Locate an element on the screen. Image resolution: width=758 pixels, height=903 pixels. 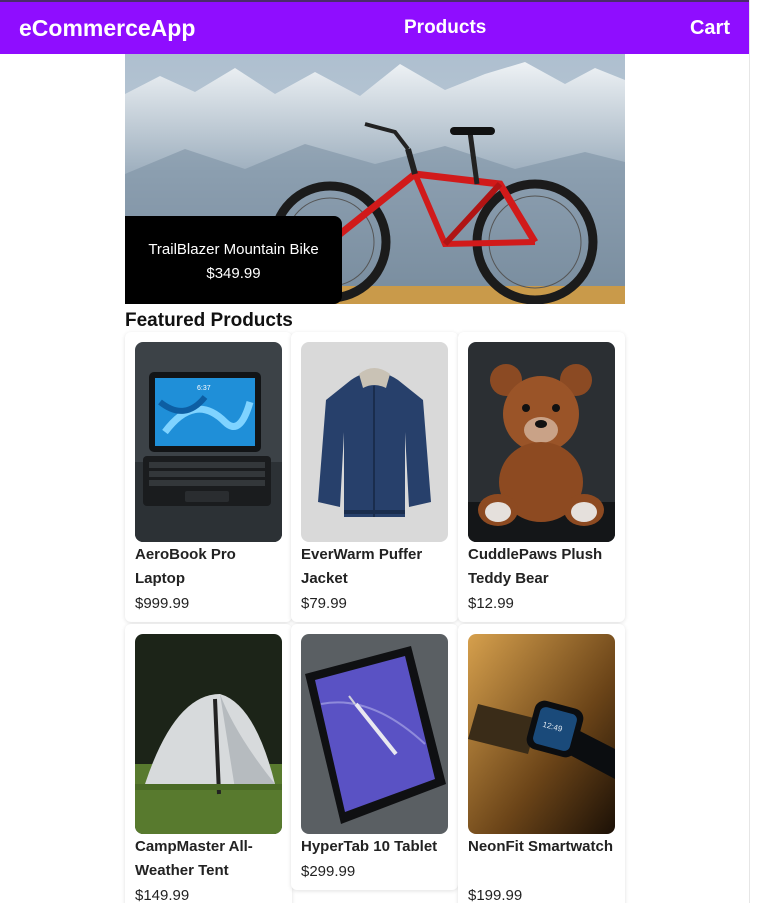
hero-caption: TrailBlazer Mountain Bike $349.99 is located at coordinates (233, 260).